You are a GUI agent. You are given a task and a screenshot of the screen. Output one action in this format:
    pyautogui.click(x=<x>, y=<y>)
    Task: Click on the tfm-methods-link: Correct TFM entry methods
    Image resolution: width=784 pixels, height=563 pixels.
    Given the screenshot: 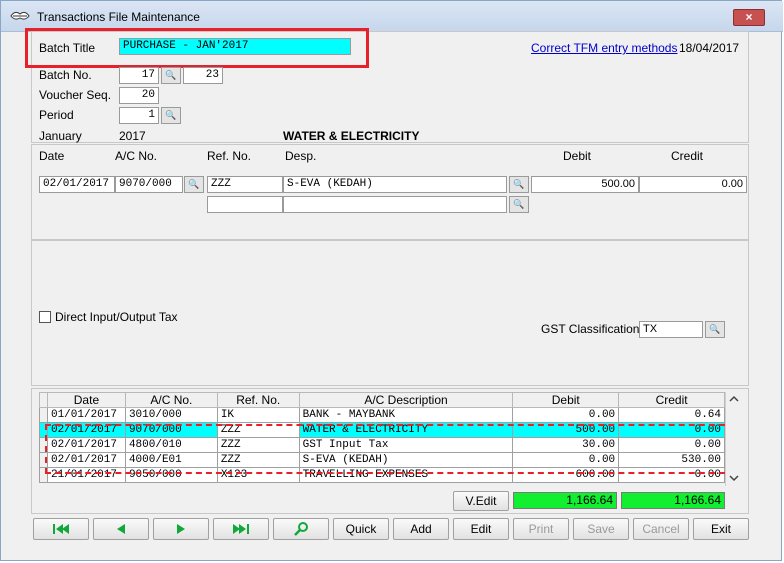 What is the action you would take?
    pyautogui.click(x=604, y=48)
    